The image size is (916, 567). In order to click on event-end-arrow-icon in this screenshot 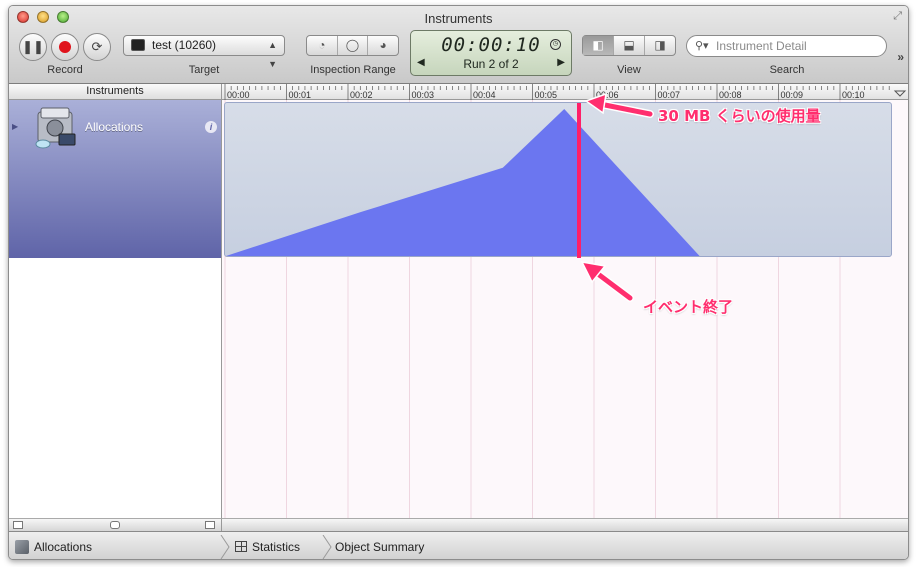, I will do `click(607, 281)`.